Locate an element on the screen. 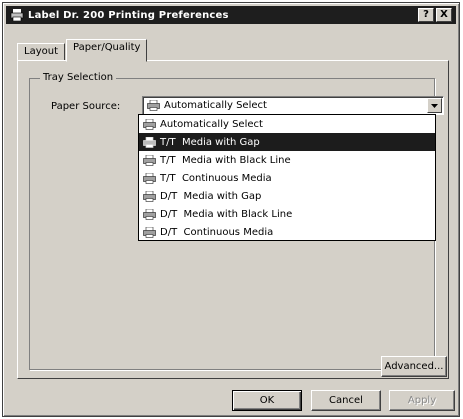 Image resolution: width=463 pixels, height=419 pixels. list-item: T/T Continuous Media is located at coordinates (287, 178).